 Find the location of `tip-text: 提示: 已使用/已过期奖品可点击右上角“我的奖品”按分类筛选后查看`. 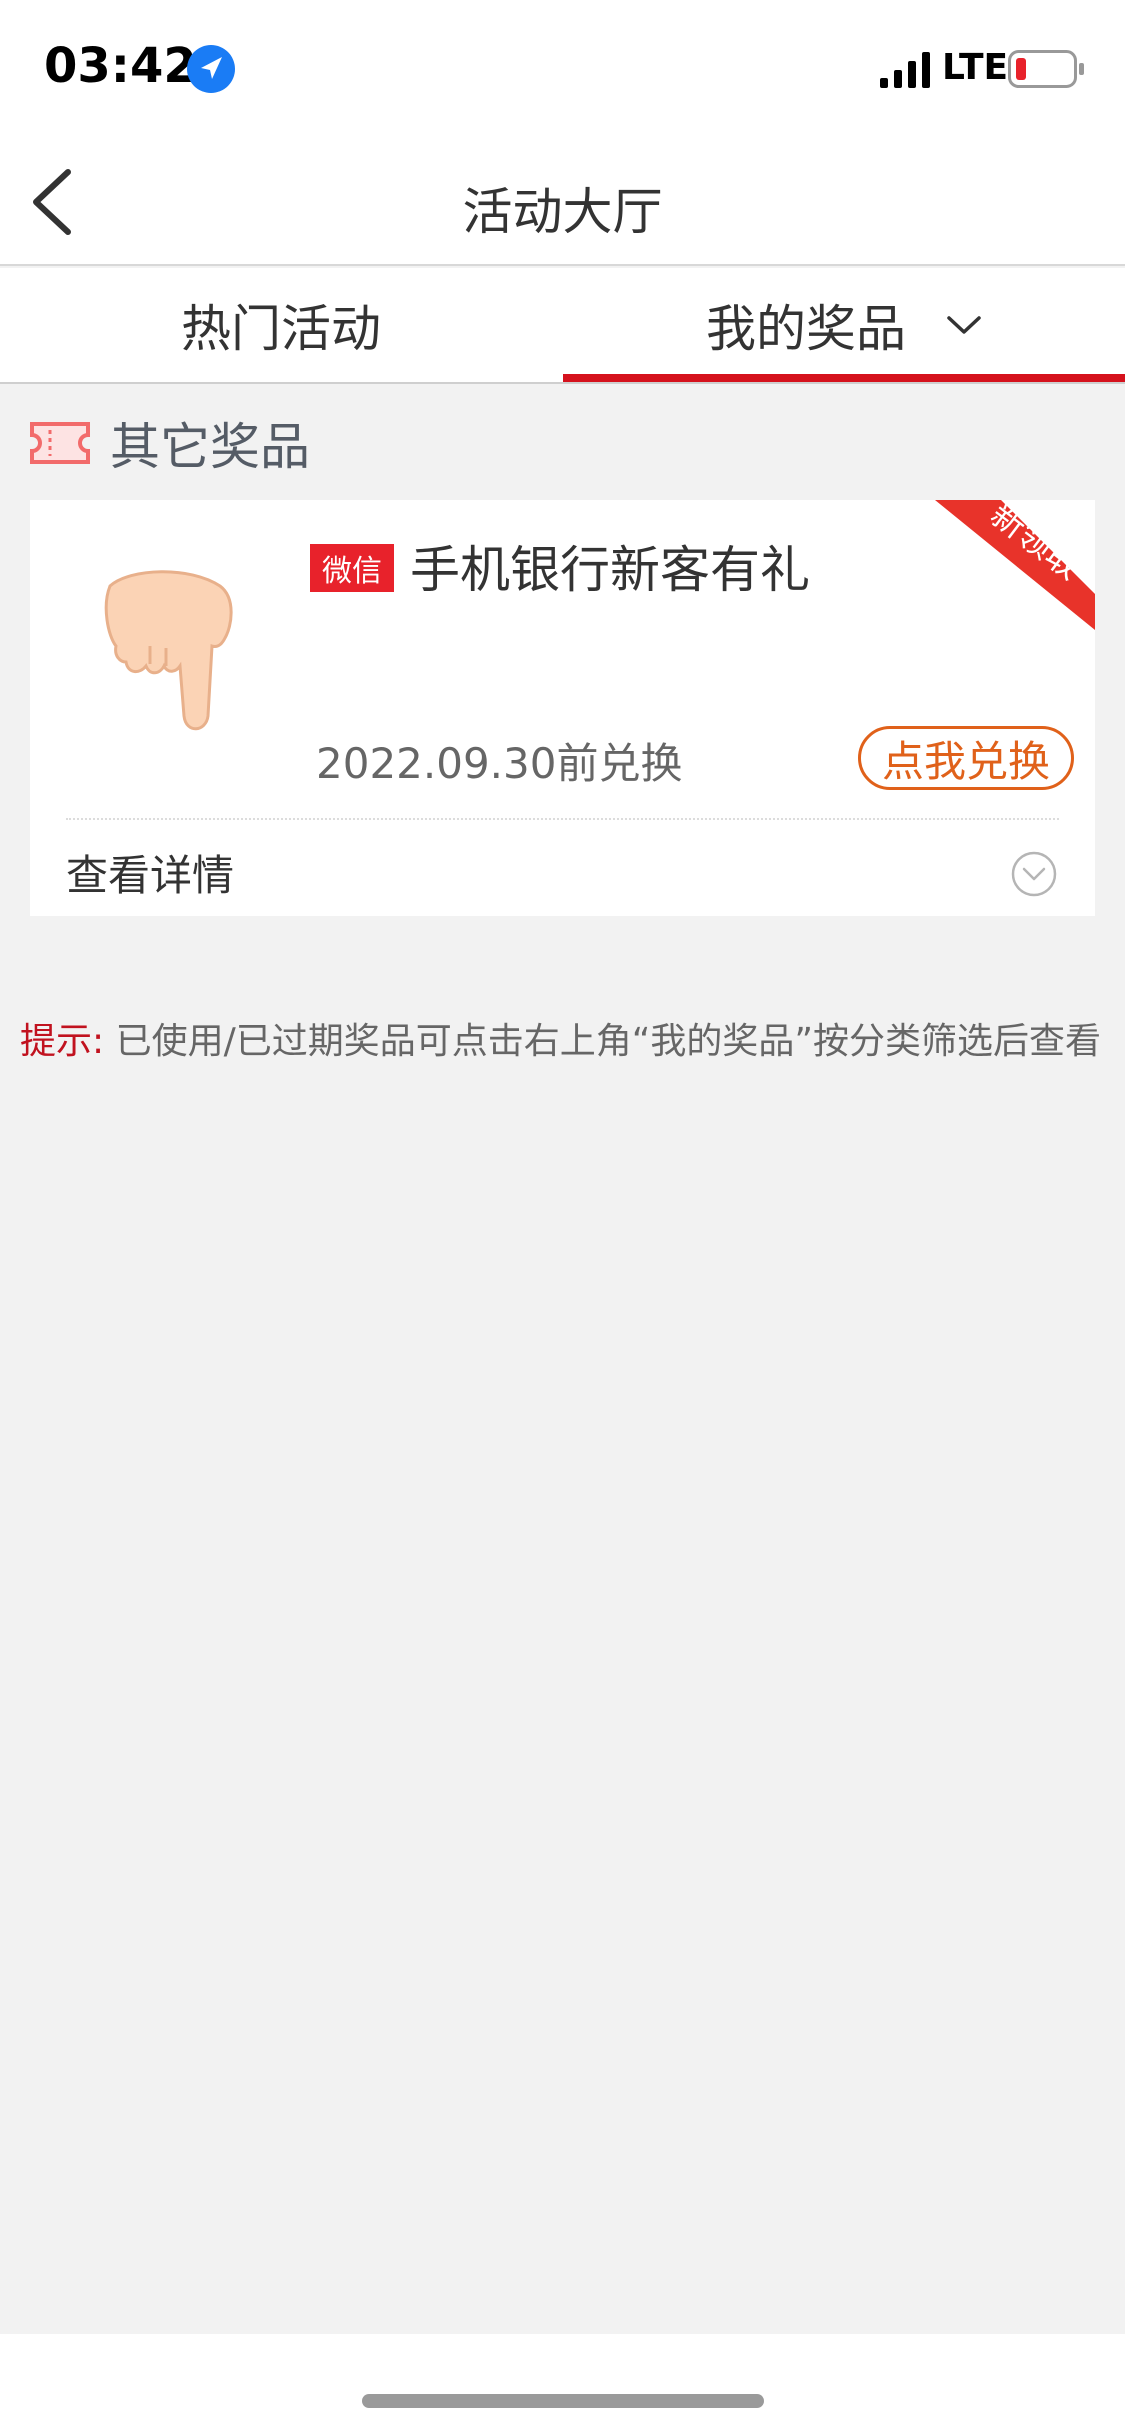

tip-text: 提示: 已使用/已过期奖品可点击右上角“我的奖品”按分类筛选后查看 is located at coordinates (565, 1038).